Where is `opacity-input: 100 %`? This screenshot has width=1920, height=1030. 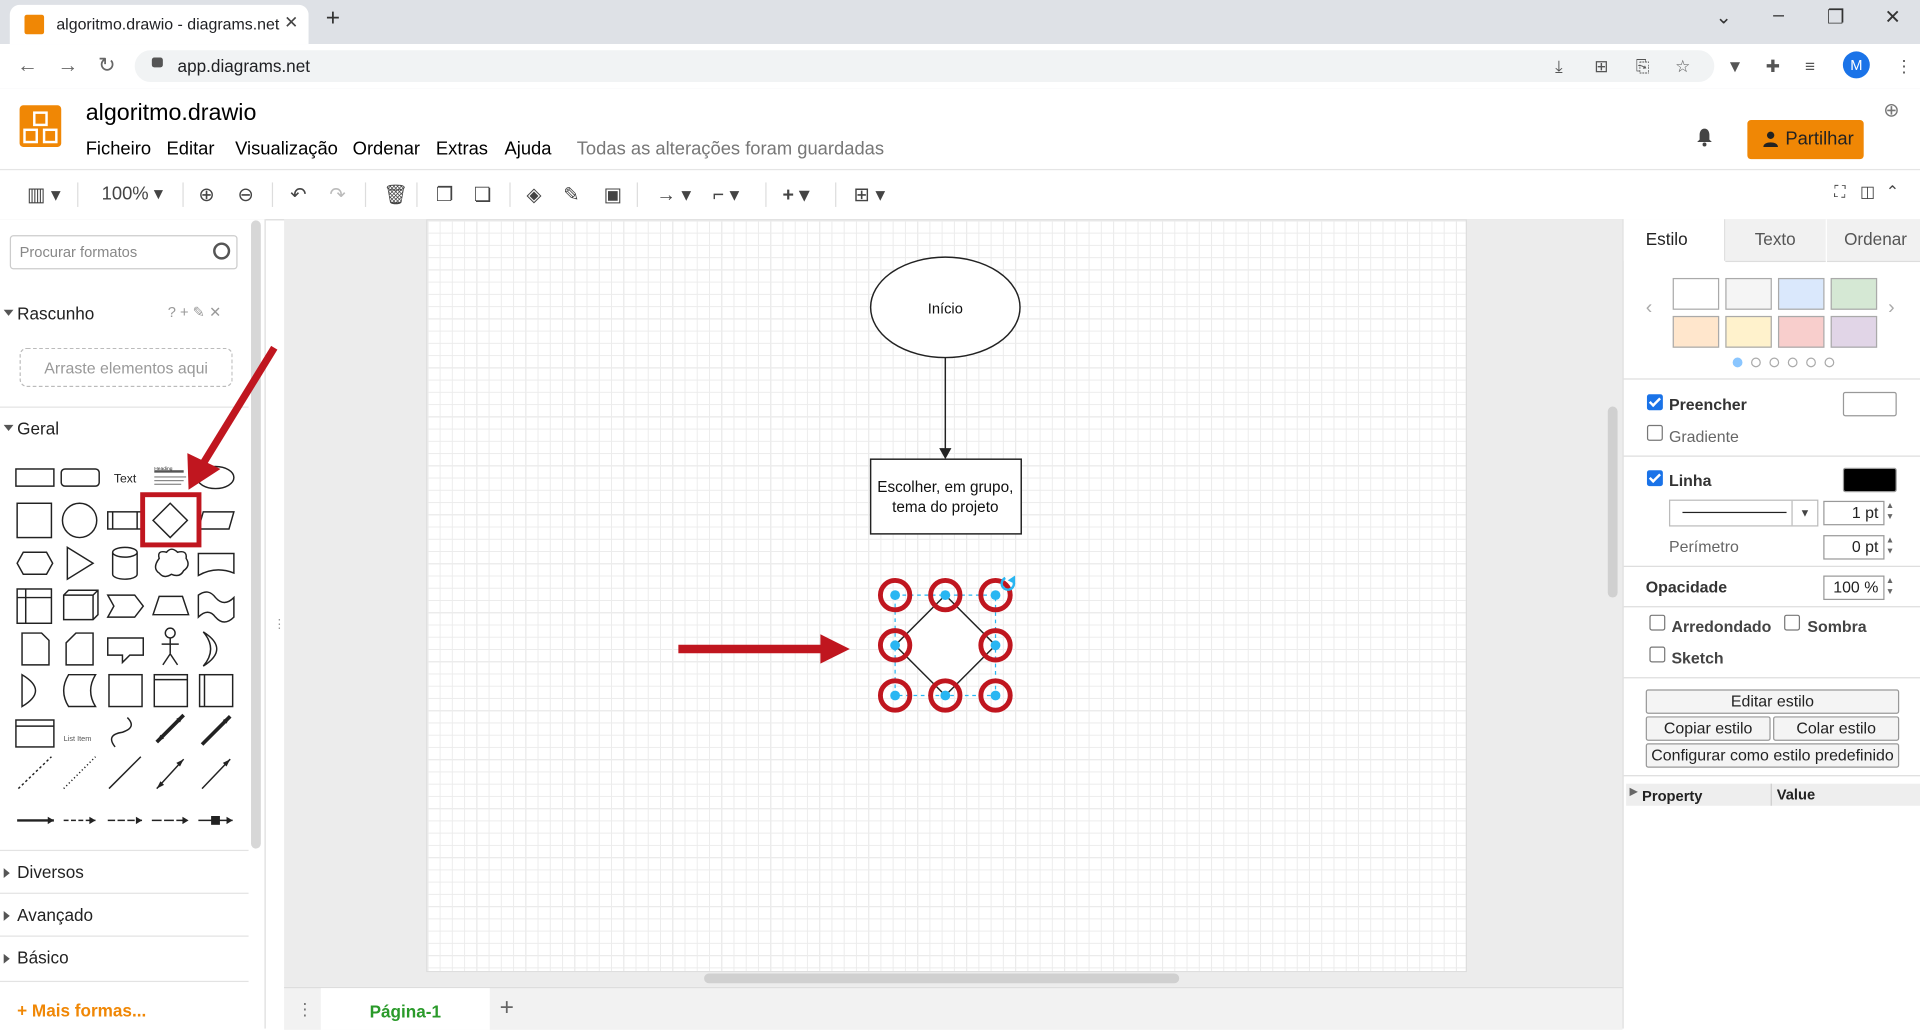 opacity-input: 100 % is located at coordinates (1854, 588).